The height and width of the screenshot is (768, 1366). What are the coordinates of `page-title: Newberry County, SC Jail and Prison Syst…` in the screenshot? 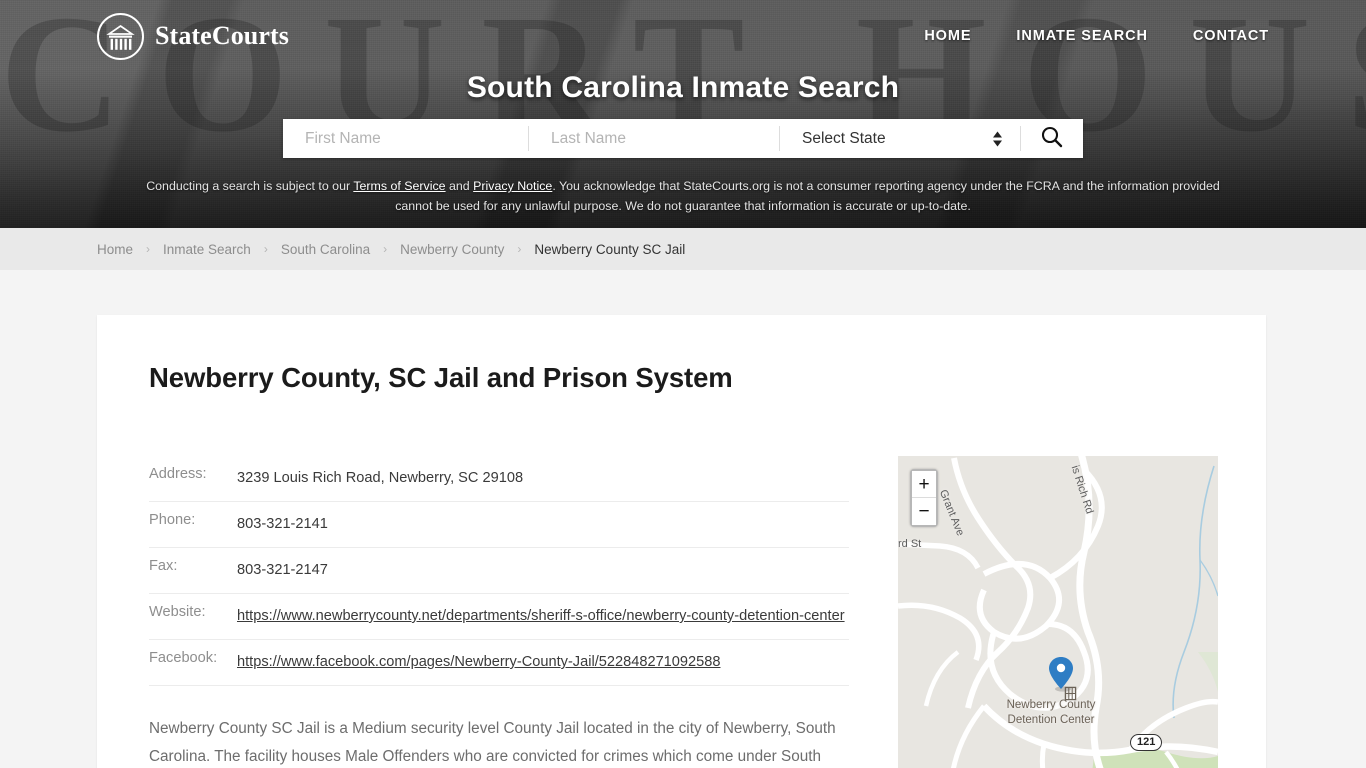 It's located at (441, 377).